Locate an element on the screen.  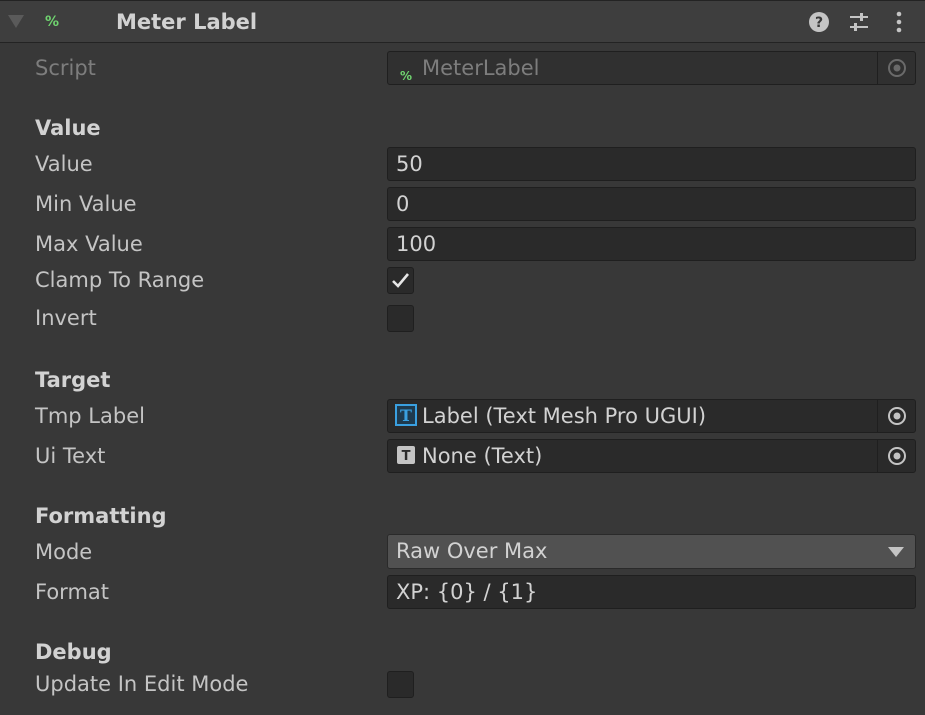
section-target-header: Target is located at coordinates (73, 380).